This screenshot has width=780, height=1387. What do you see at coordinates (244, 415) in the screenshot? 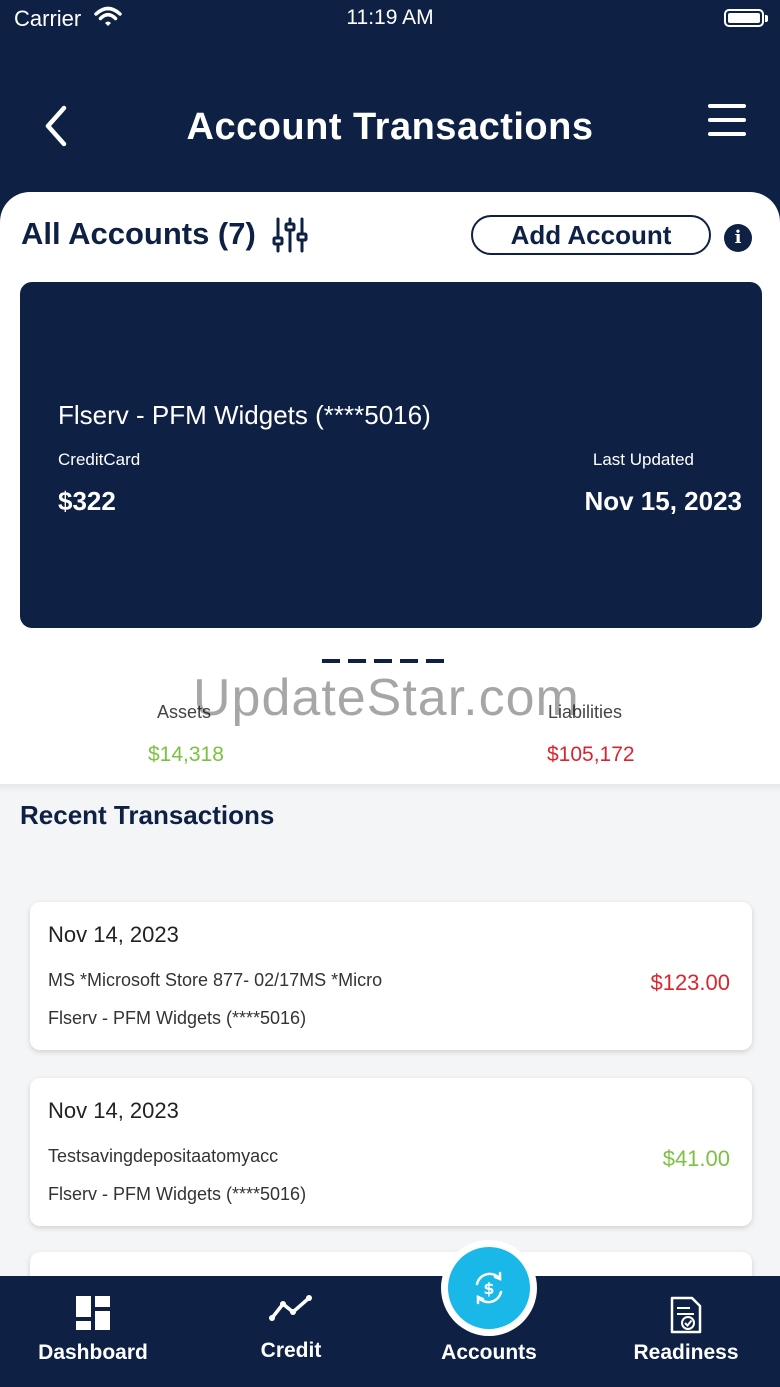
I see `card-account-name: Flserv - PFM Widgets (****5016)` at bounding box center [244, 415].